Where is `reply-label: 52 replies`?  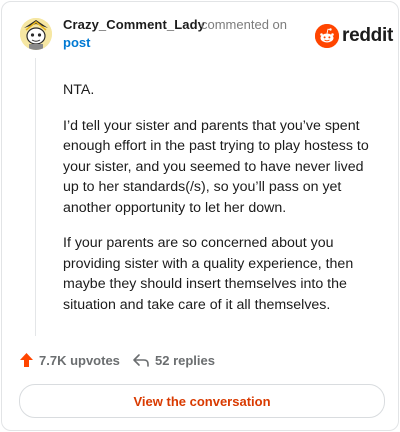
reply-label: 52 replies is located at coordinates (185, 360).